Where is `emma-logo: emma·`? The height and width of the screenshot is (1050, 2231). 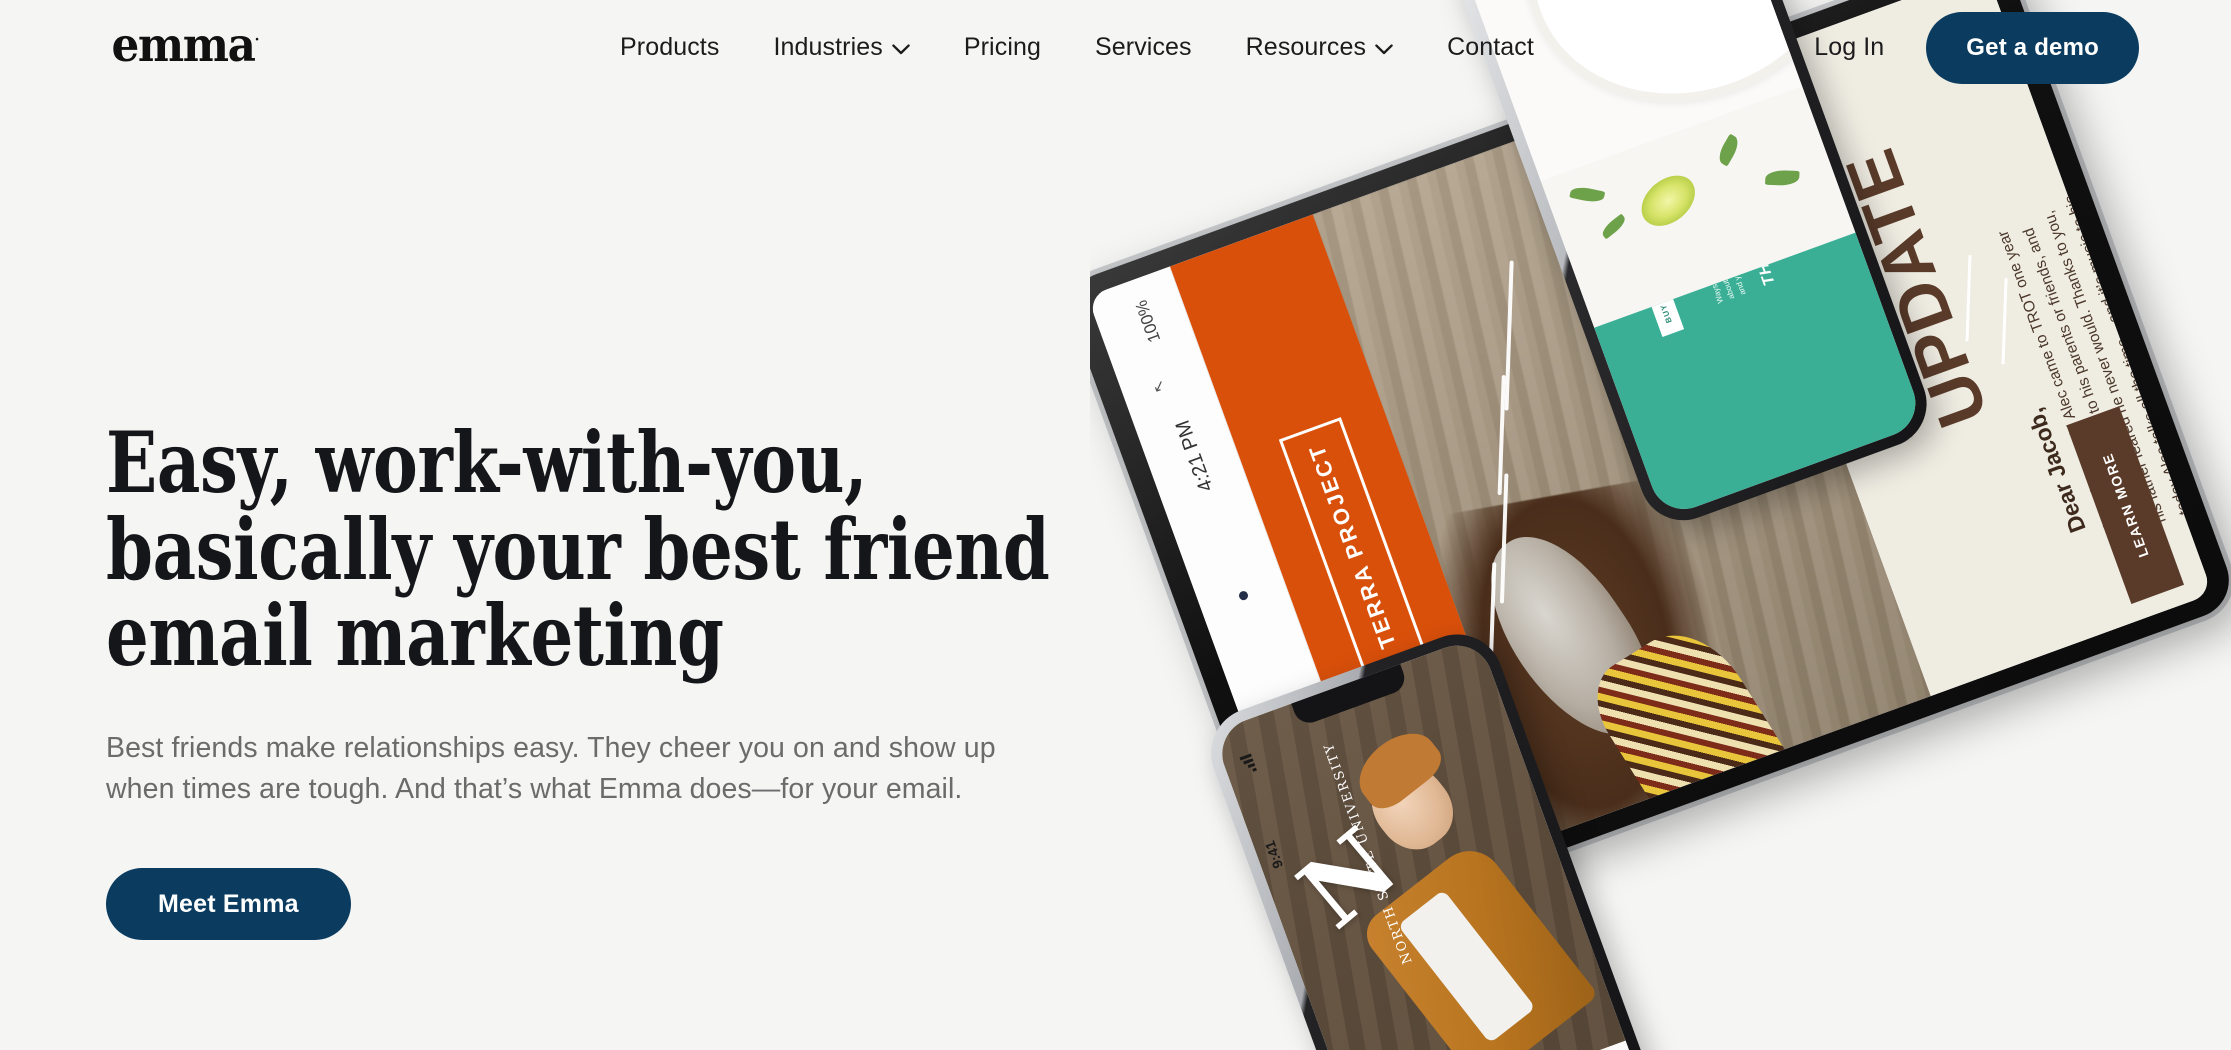
emma-logo: emma· is located at coordinates (186, 45).